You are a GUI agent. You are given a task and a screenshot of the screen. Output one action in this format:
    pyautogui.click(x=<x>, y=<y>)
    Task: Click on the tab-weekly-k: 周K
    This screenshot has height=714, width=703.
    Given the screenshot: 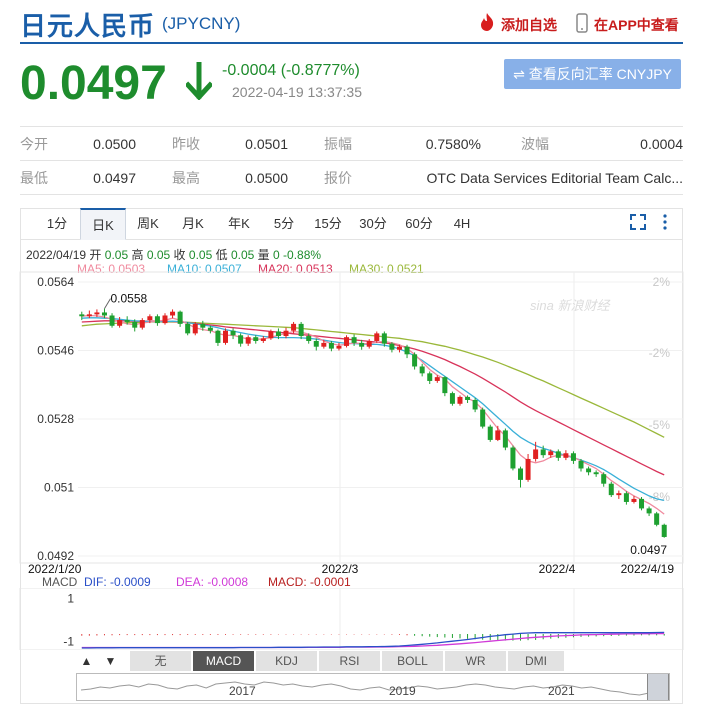 What is the action you would take?
    pyautogui.click(x=148, y=224)
    